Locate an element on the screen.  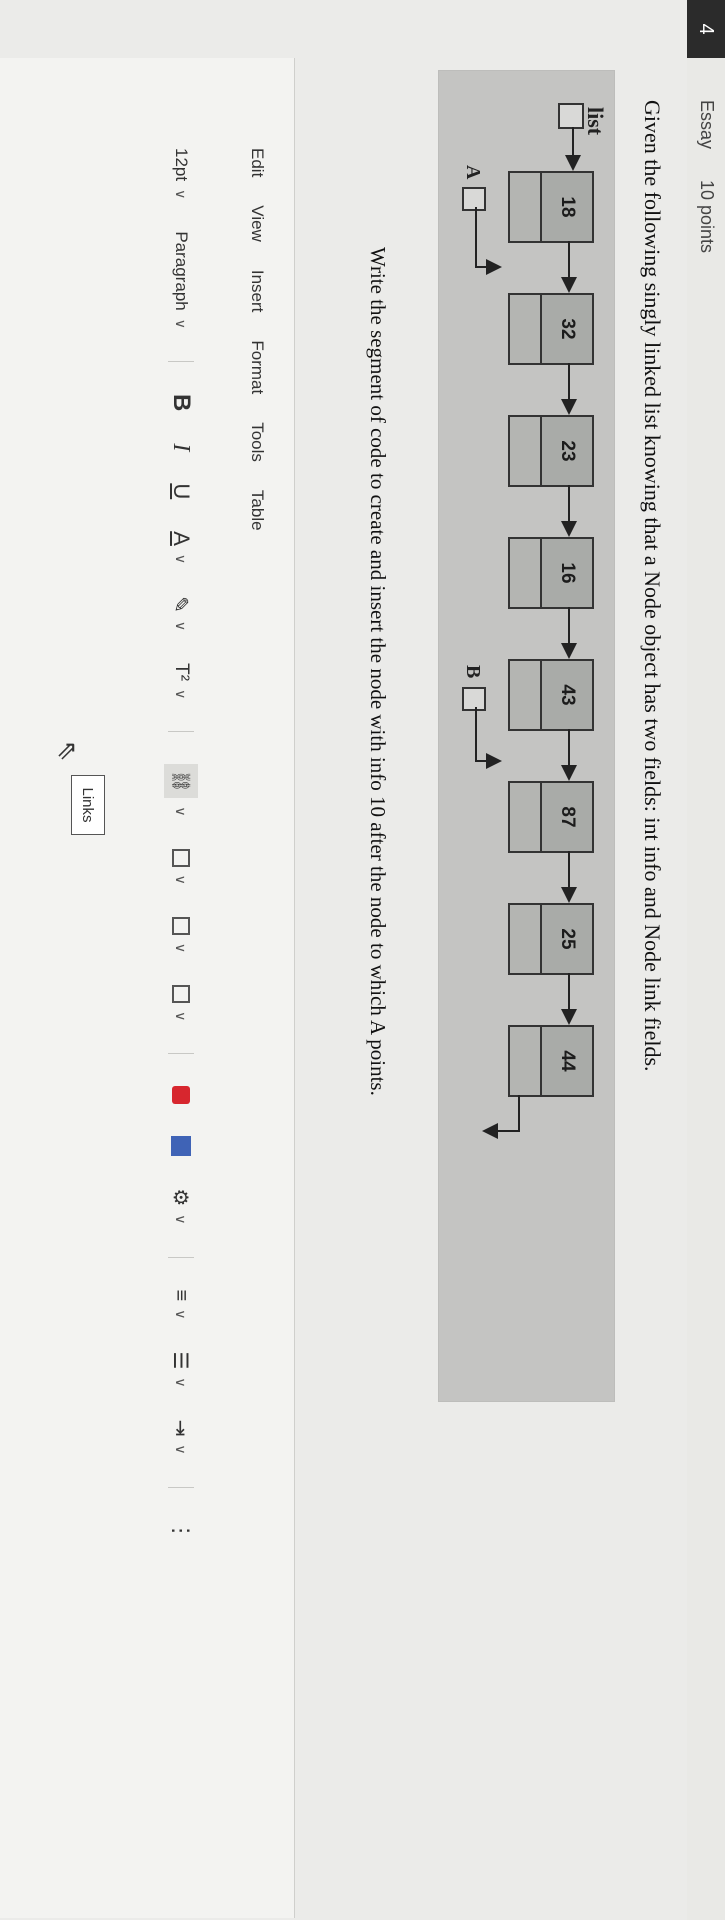
record-icon is located at coordinates (181, 1095).